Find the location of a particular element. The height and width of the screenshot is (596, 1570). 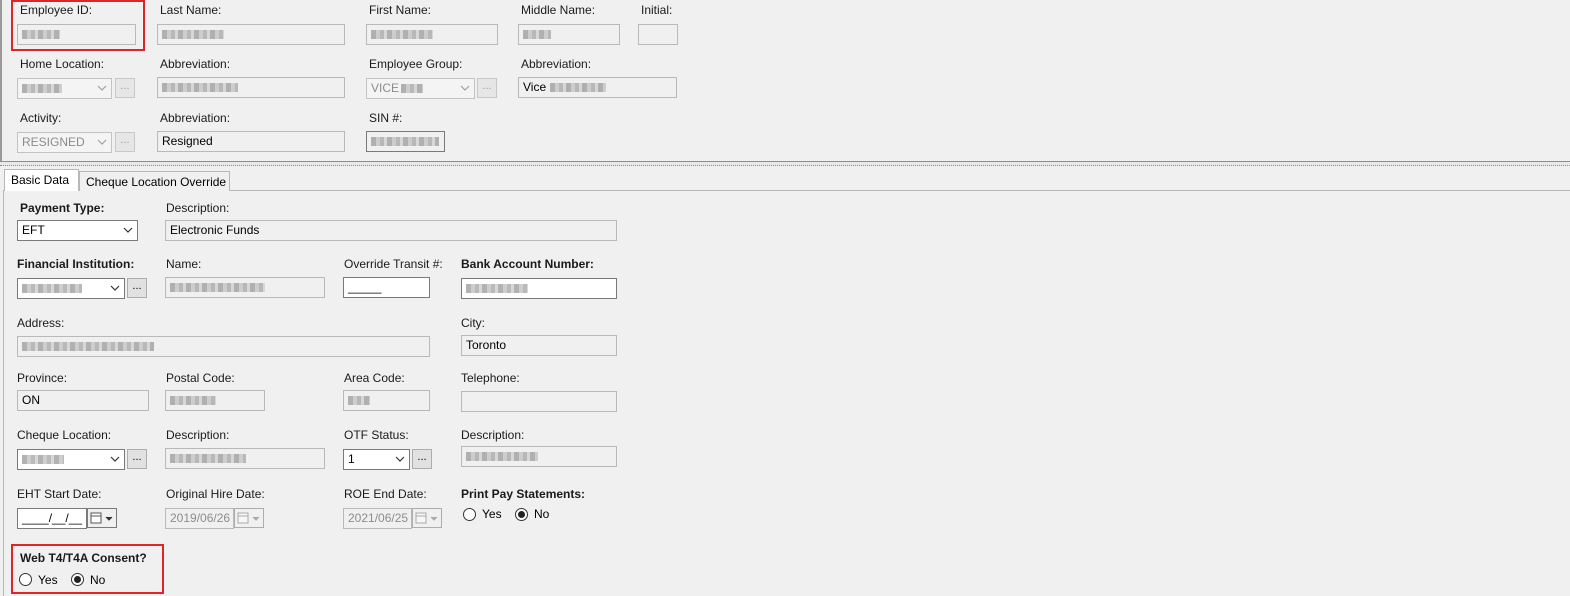

sin-label: SIN #: is located at coordinates (386, 118).